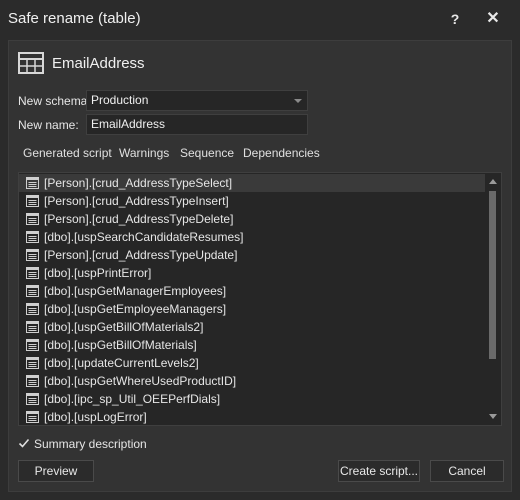 The width and height of the screenshot is (520, 500). Describe the element at coordinates (207, 153) in the screenshot. I see `tab-sequence: Sequence` at that location.